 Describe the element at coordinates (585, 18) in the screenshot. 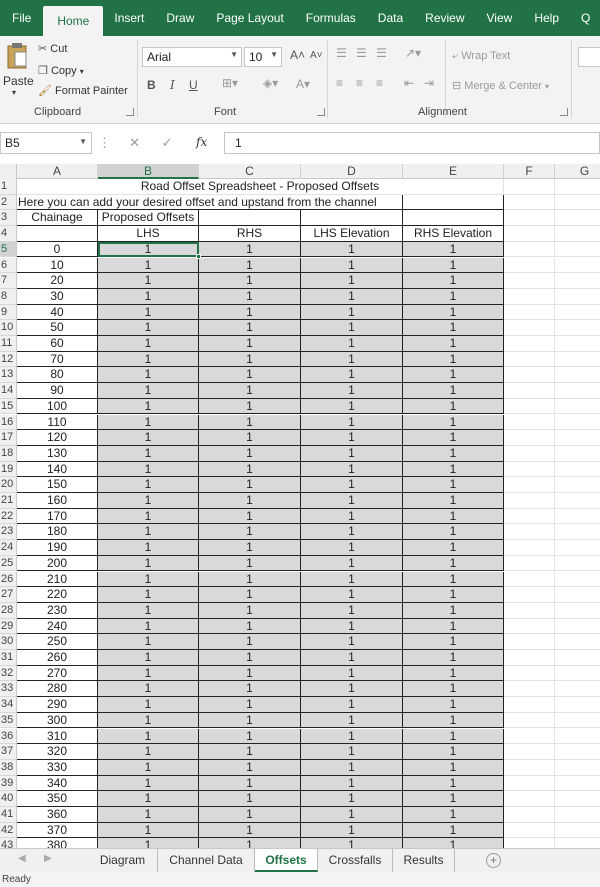

I see `ribbon-tab-q: Q` at that location.